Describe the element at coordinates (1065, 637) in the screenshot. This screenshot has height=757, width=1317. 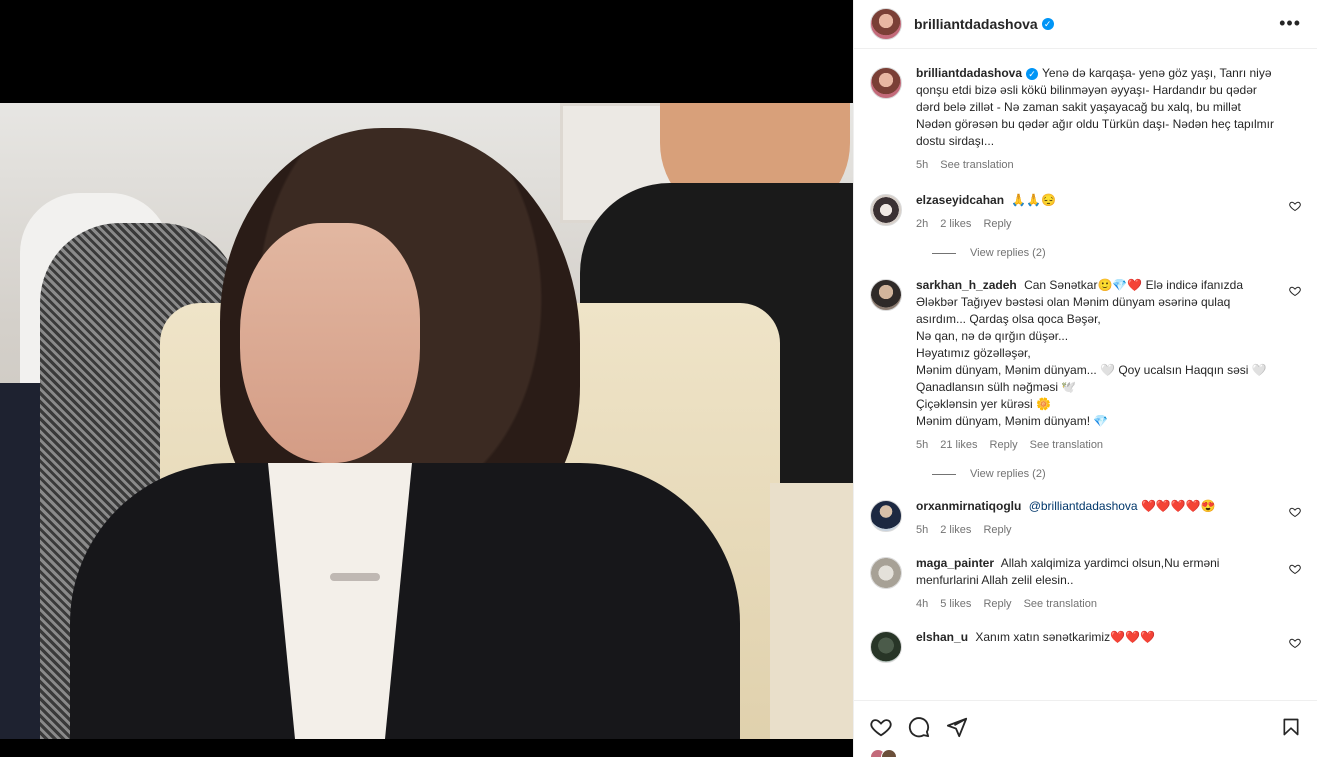
I see `comment-text: Xanım xatın sənətkarimiz❤️❤️❤️` at that location.